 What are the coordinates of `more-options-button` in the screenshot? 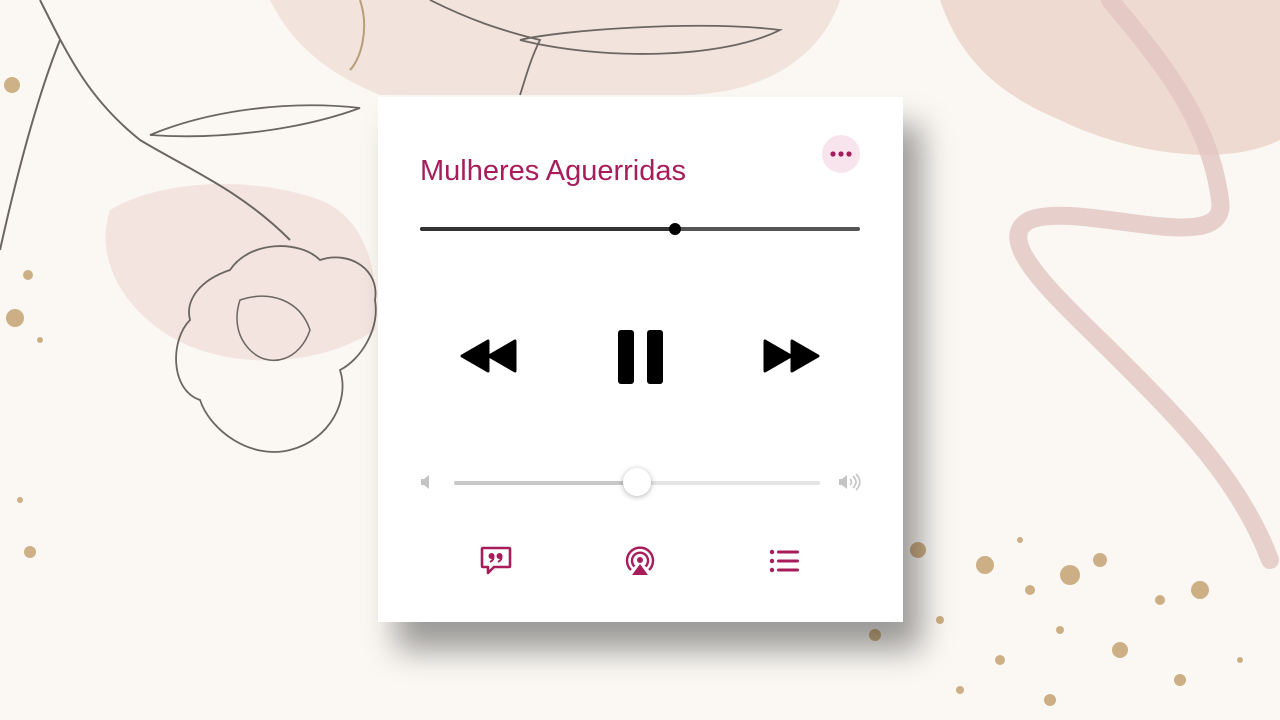 It's located at (841, 154).